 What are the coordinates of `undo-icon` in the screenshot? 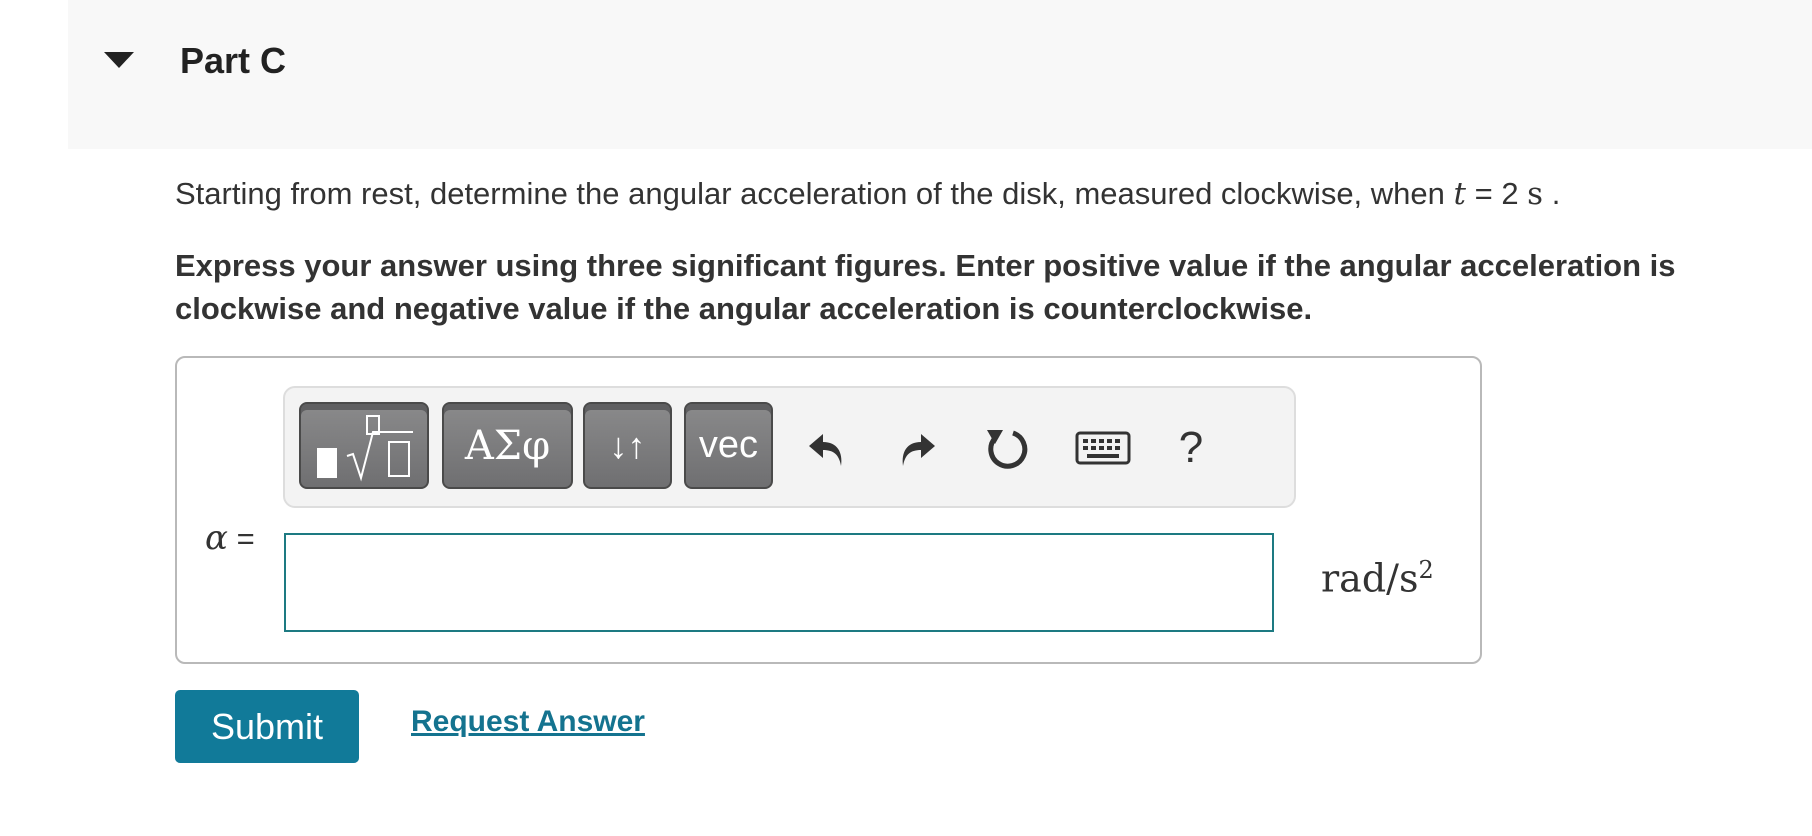 It's located at (827, 448).